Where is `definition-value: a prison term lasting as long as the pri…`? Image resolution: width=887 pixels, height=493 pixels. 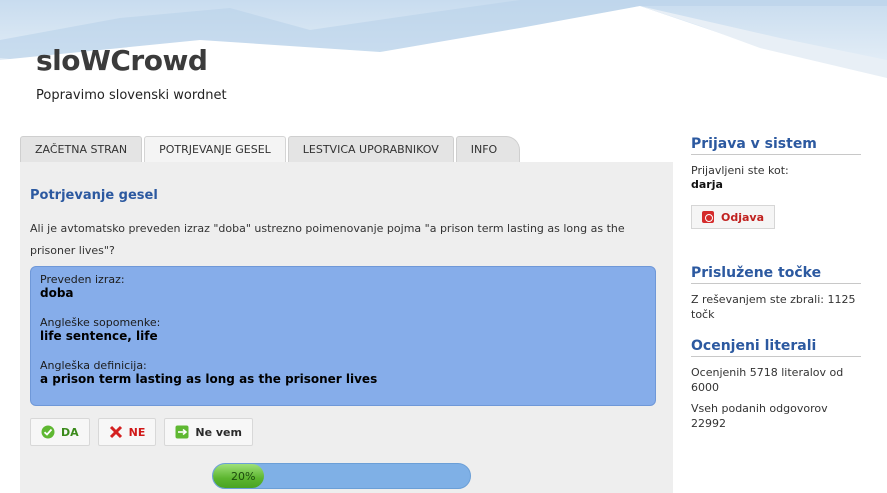 definition-value: a prison term lasting as long as the pri… is located at coordinates (209, 379).